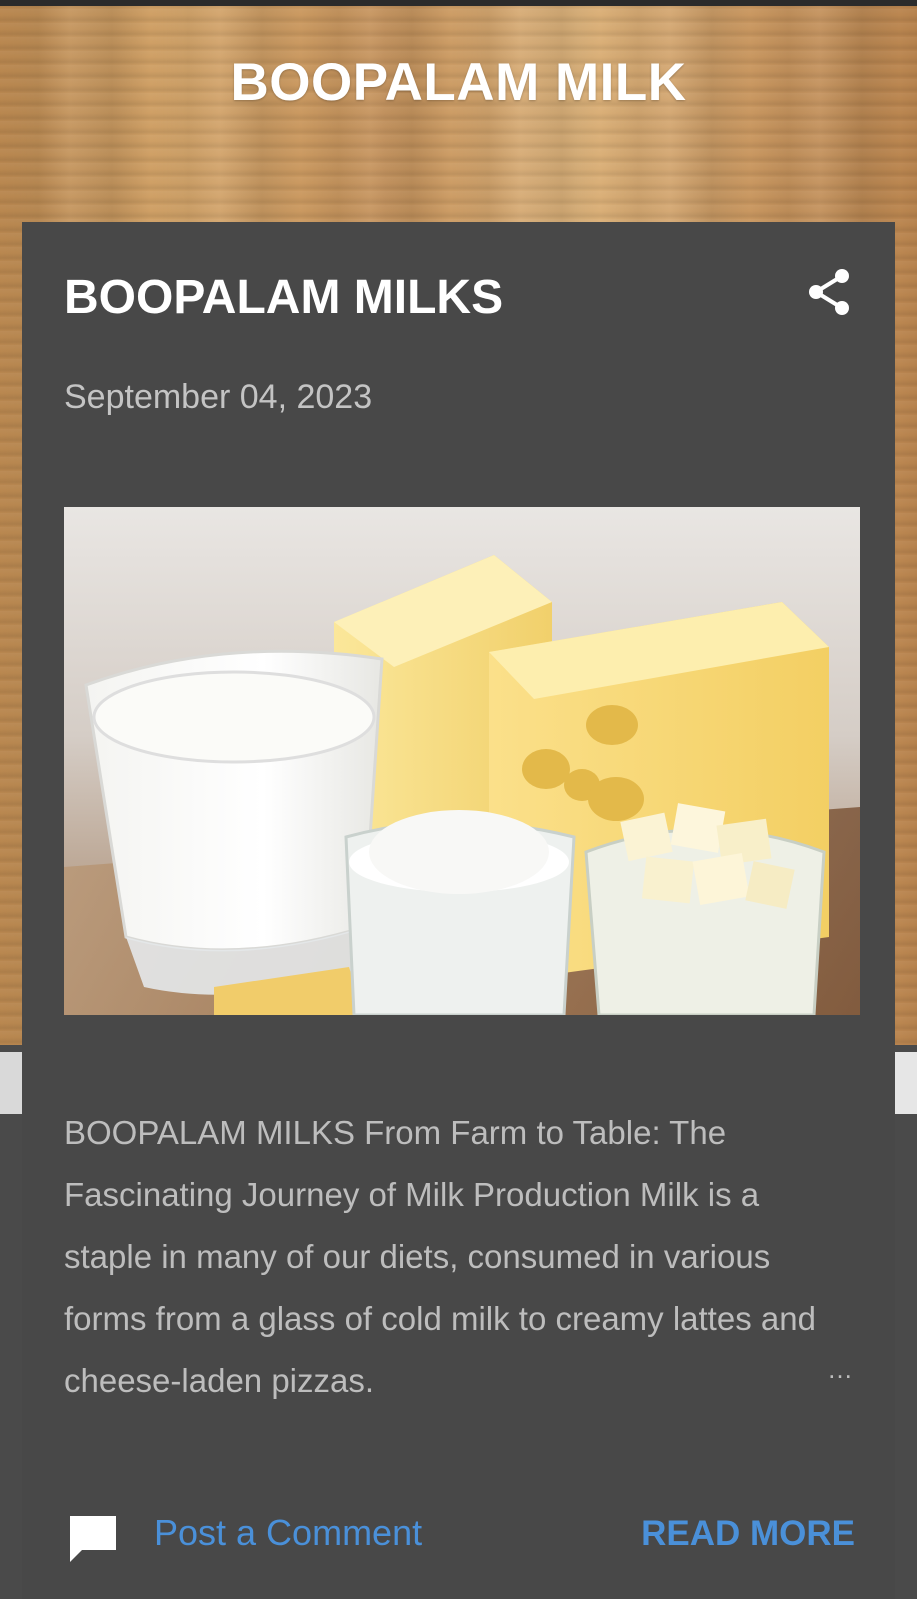 This screenshot has width=917, height=1599. I want to click on blog-title: BOOPALAM MILK, so click(458, 82).